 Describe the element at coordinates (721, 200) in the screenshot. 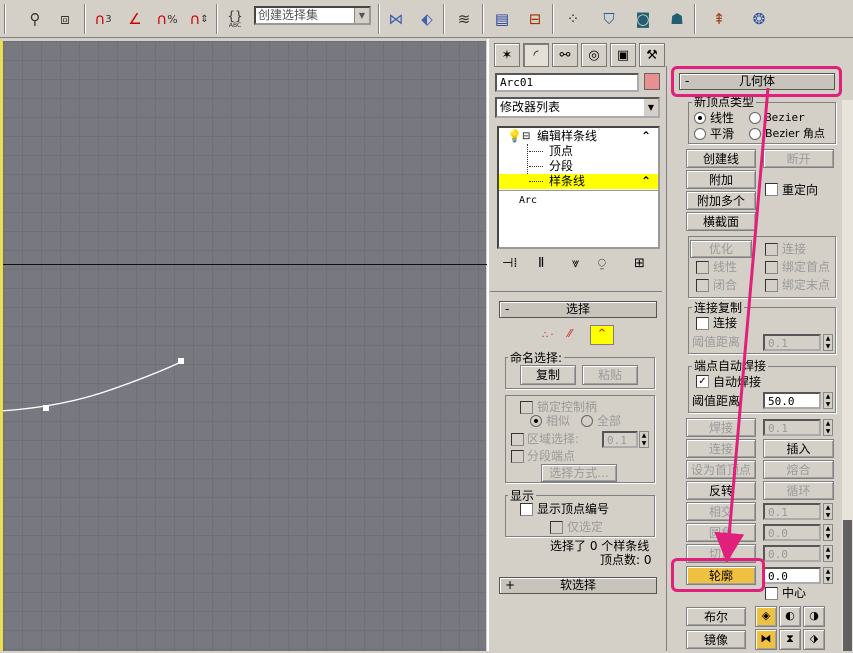

I see `attach-multiple-button: 附加多个` at that location.